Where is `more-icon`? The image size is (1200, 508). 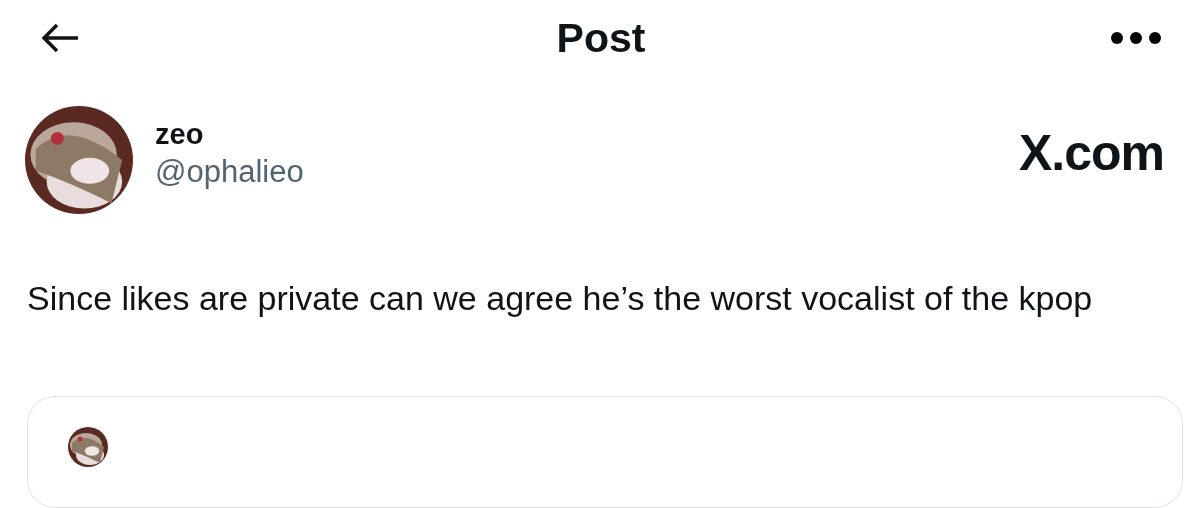 more-icon is located at coordinates (1136, 38).